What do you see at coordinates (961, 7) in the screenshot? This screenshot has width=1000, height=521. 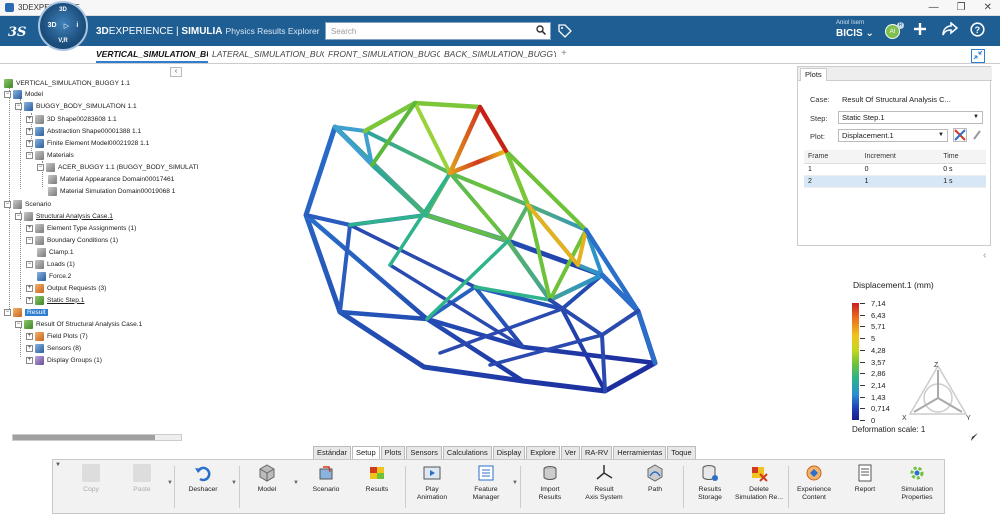 I see `maximize-button: ❐` at bounding box center [961, 7].